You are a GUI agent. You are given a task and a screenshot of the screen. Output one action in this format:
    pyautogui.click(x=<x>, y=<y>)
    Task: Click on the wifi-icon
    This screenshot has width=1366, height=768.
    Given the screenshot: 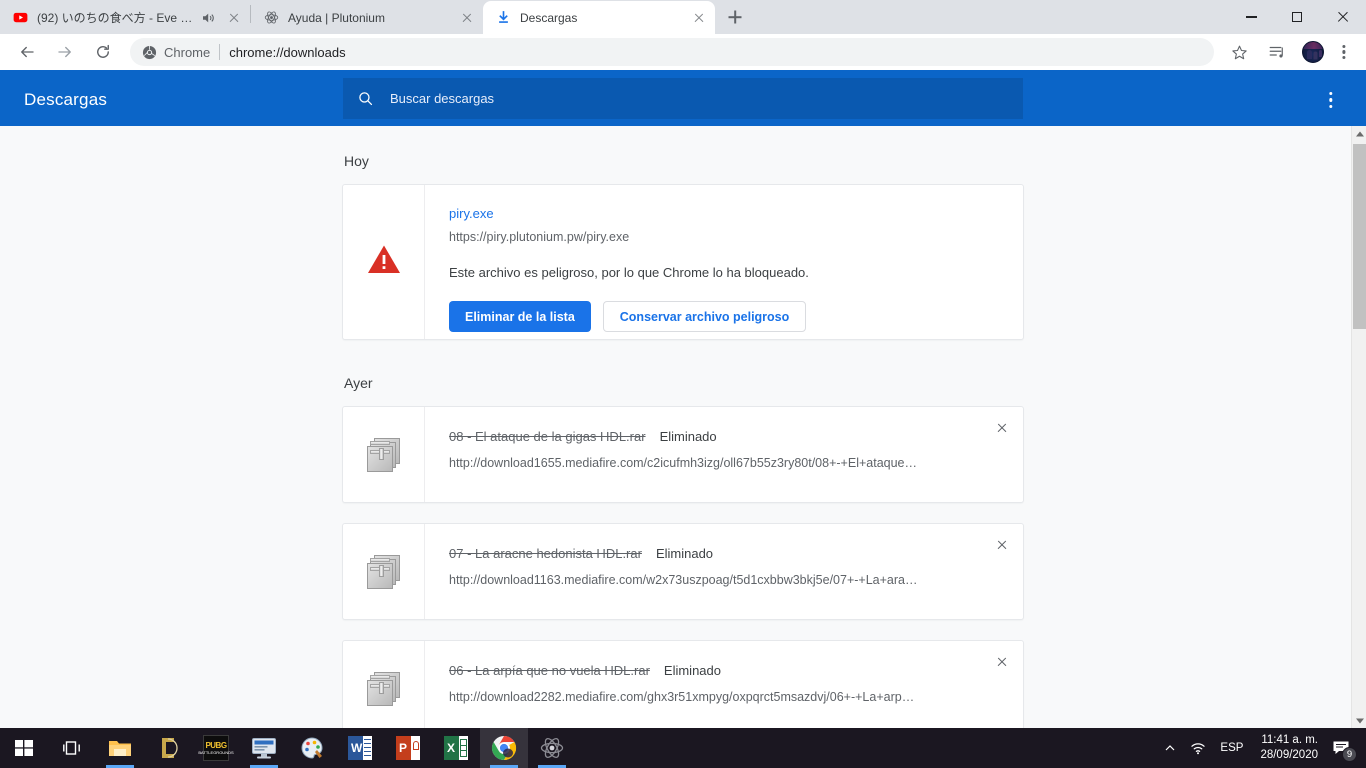 What is the action you would take?
    pyautogui.click(x=1198, y=748)
    